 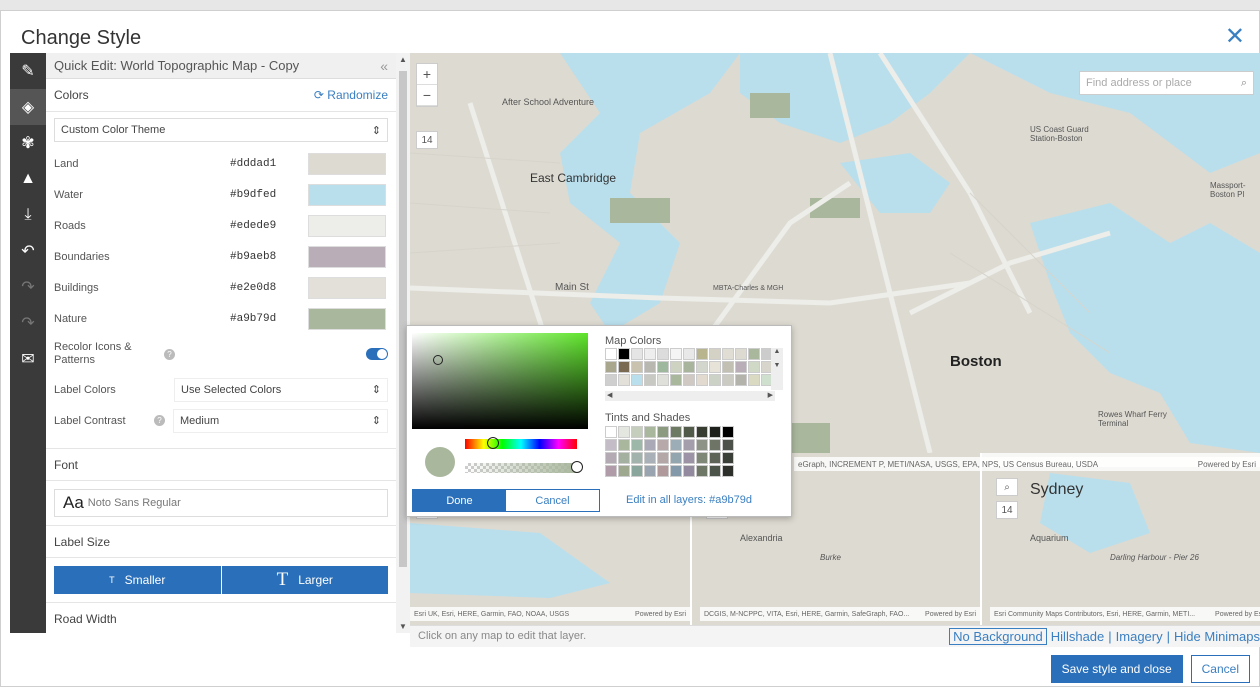 What do you see at coordinates (1217, 636) in the screenshot?
I see `hide-minimaps-option: Hide Minimaps` at bounding box center [1217, 636].